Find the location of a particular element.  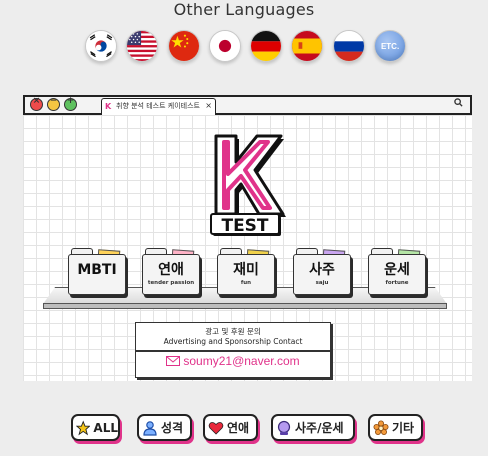

category-personality-button: 성격 is located at coordinates (164, 427).